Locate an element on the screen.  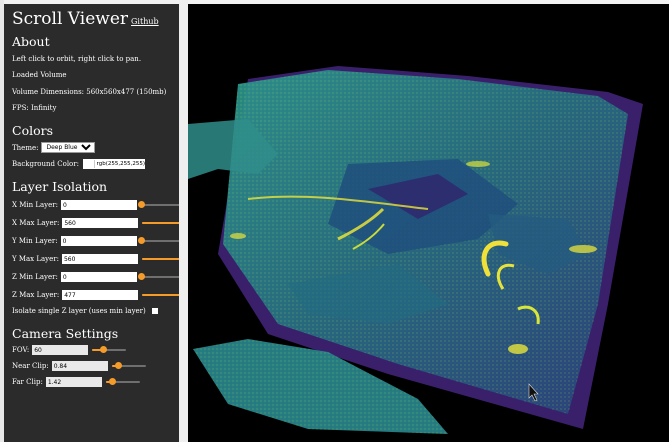
layers-items-row: X Max Layer: is located at coordinates (99, 223).